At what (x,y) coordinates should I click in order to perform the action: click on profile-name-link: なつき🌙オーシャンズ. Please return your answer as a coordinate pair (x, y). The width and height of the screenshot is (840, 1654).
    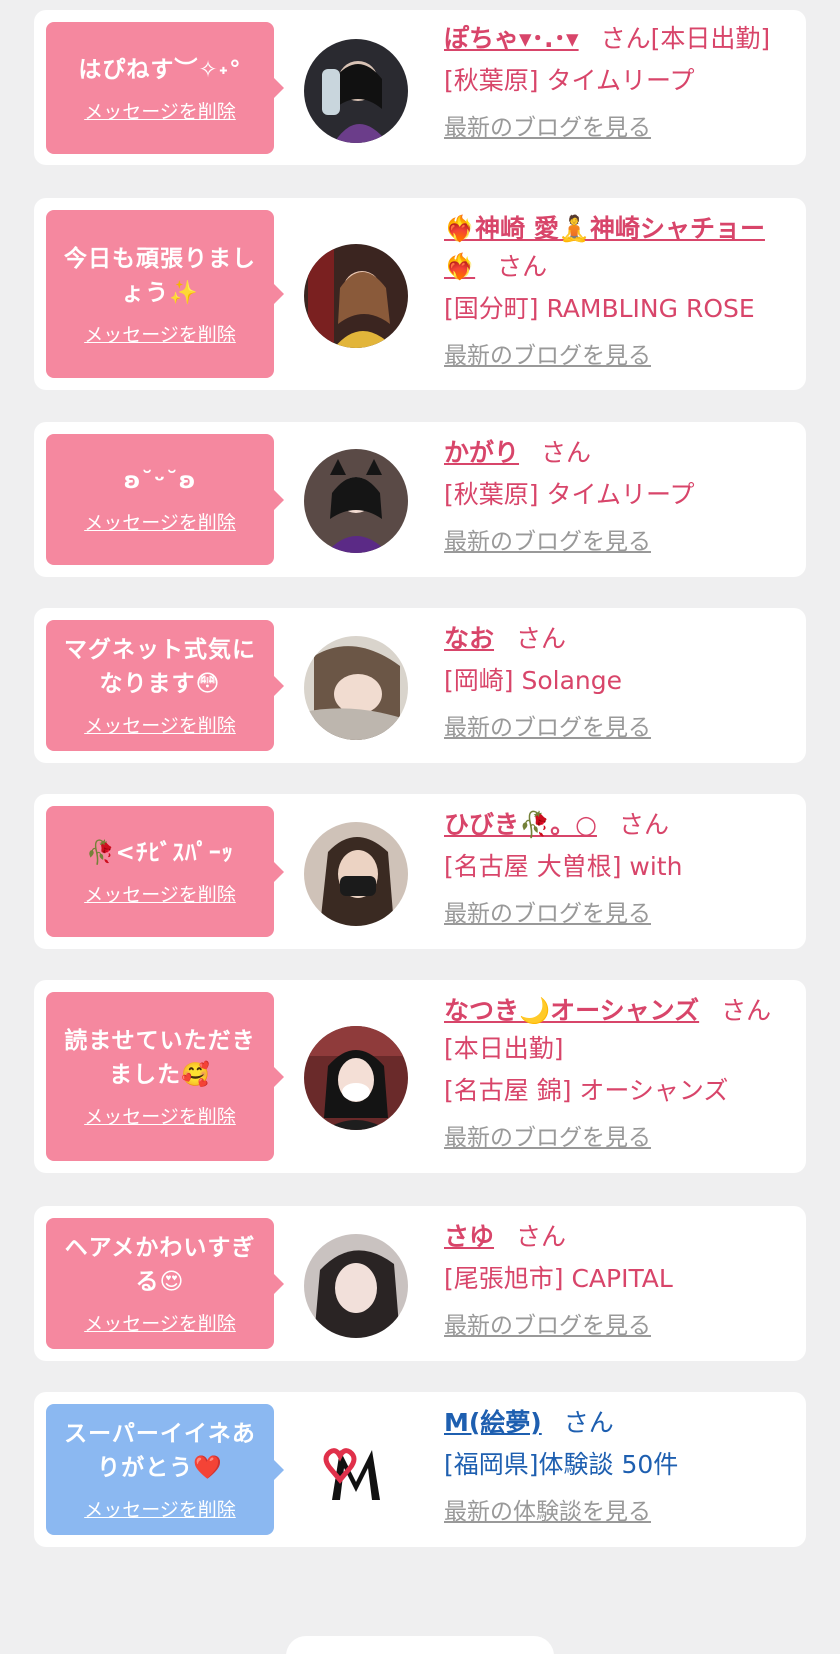
    Looking at the image, I should click on (571, 1010).